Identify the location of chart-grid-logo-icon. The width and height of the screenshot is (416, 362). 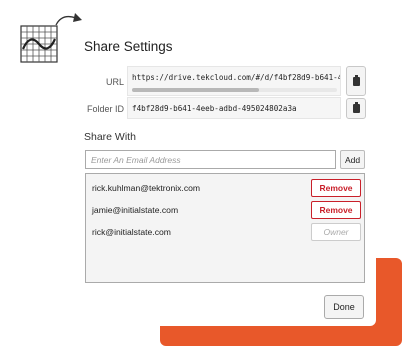
(39, 44).